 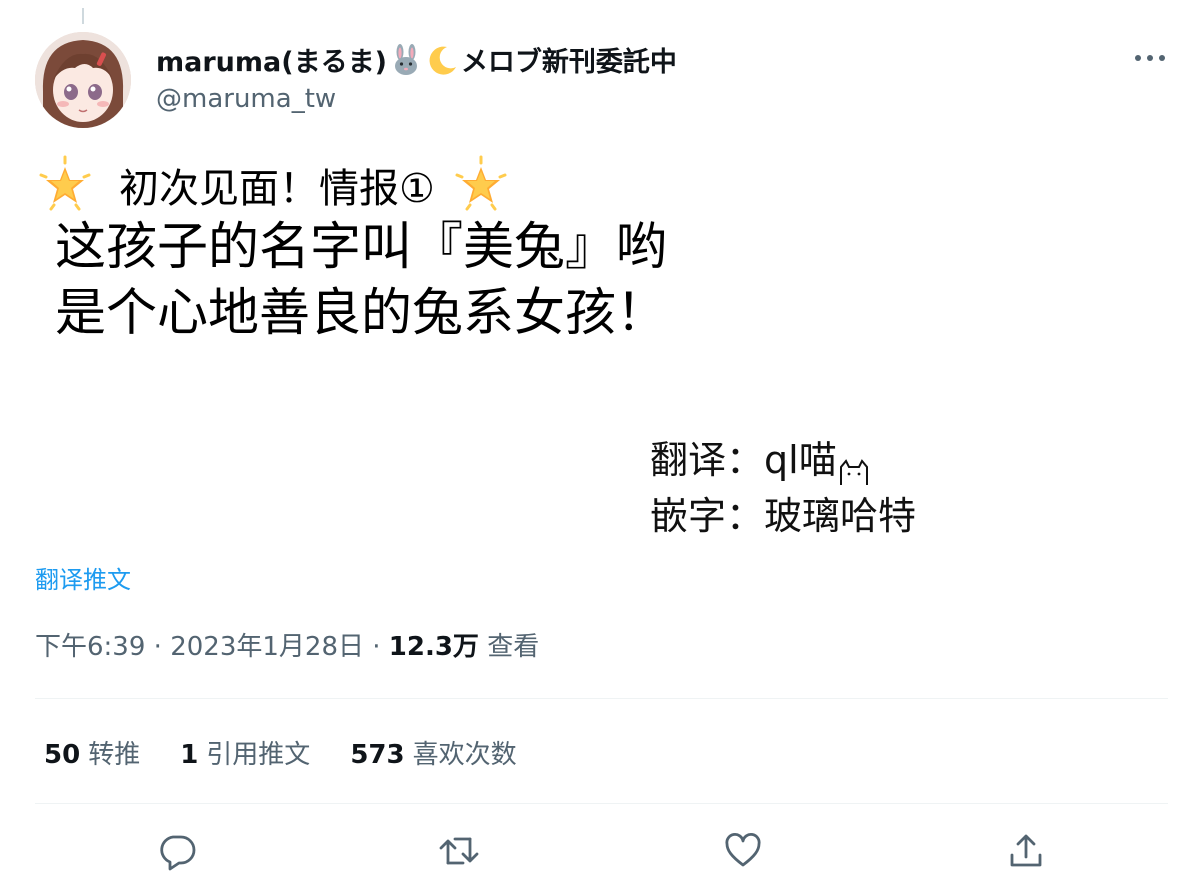 I want to click on tweet-stats: 50 转推 1 引用推文 573 喜欢次数, so click(x=280, y=752).